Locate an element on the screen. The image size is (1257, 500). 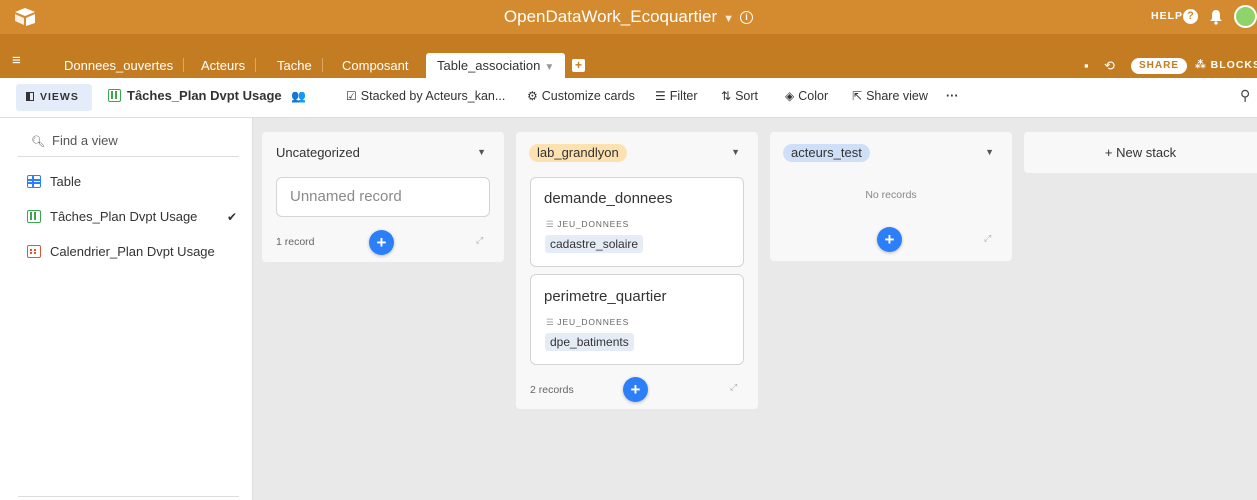
color-label: Color is located at coordinates (813, 96).